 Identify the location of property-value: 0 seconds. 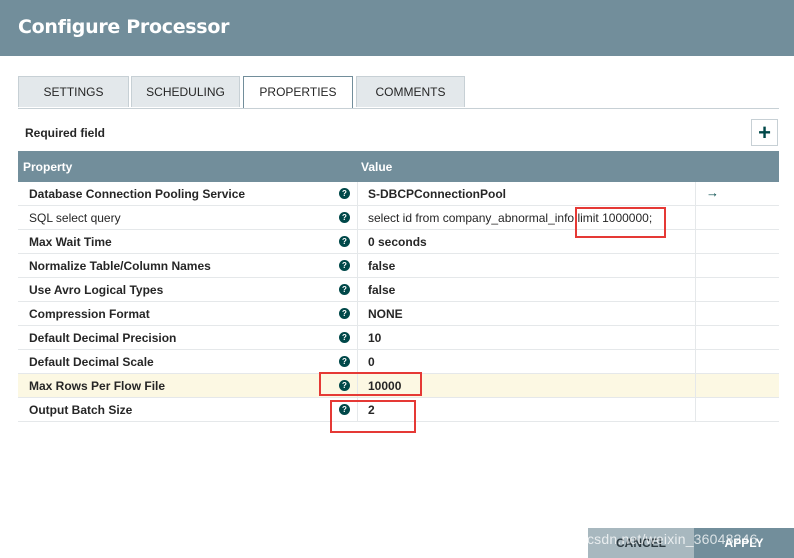
(397, 242).